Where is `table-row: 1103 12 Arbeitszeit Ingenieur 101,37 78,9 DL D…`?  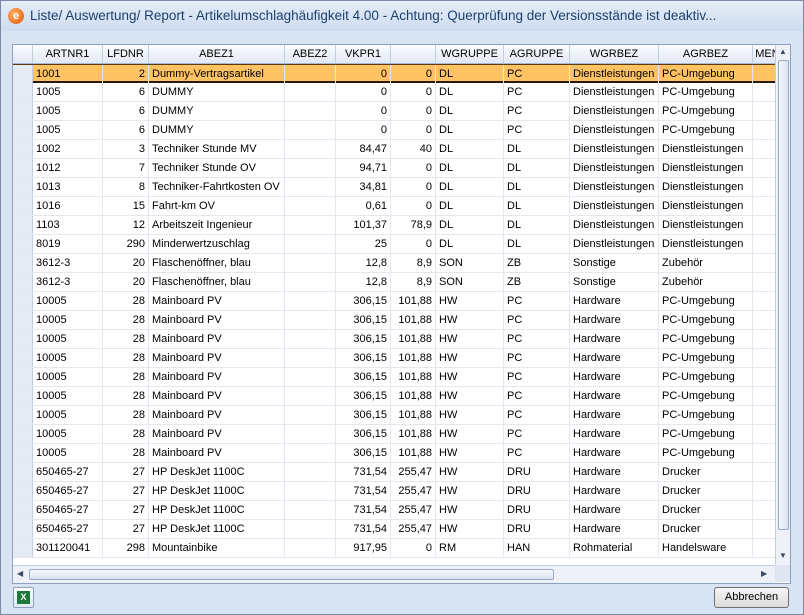 table-row: 1103 12 Arbeitszeit Ingenieur 101,37 78,9 DL D… is located at coordinates (394, 225).